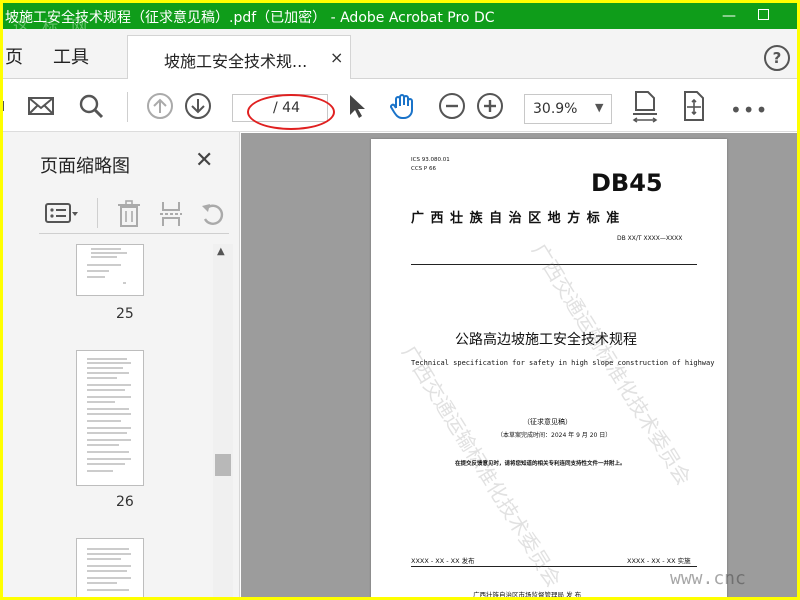 This screenshot has height=600, width=800. I want to click on thumbnail-page-number: 26, so click(125, 502).